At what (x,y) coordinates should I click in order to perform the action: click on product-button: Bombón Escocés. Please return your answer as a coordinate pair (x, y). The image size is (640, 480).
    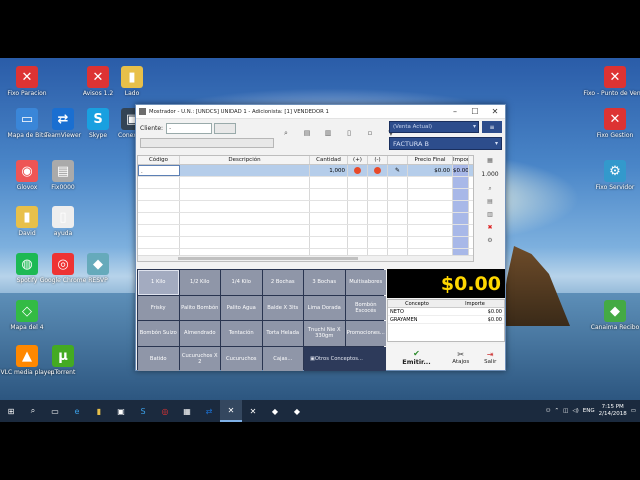
    Looking at the image, I should click on (365, 307).